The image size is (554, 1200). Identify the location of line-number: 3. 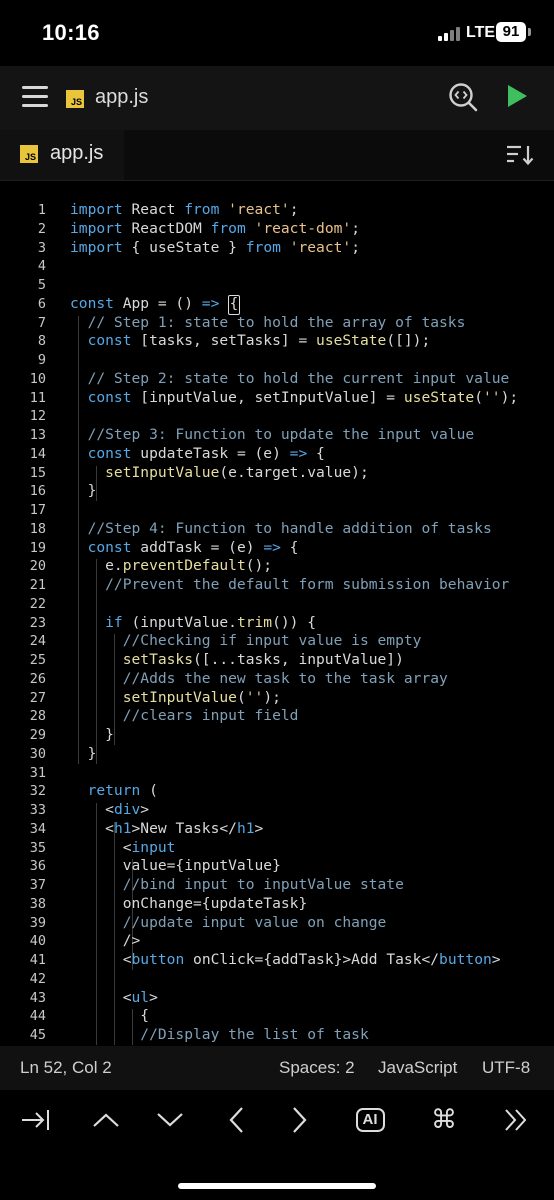
(41, 247).